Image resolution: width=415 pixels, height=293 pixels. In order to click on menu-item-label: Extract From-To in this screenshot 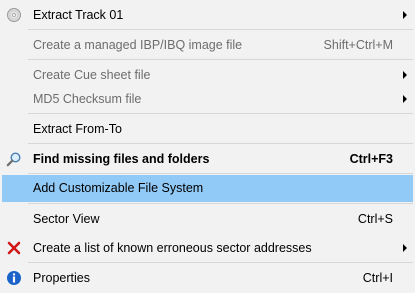, I will do `click(77, 129)`.